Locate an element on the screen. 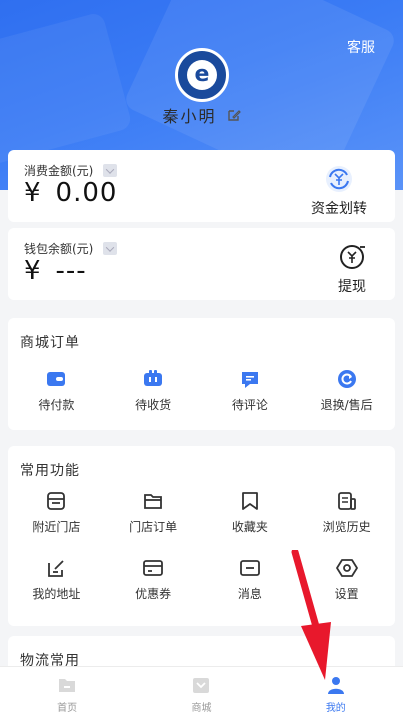 The height and width of the screenshot is (716, 403). mall-icon is located at coordinates (201, 685).